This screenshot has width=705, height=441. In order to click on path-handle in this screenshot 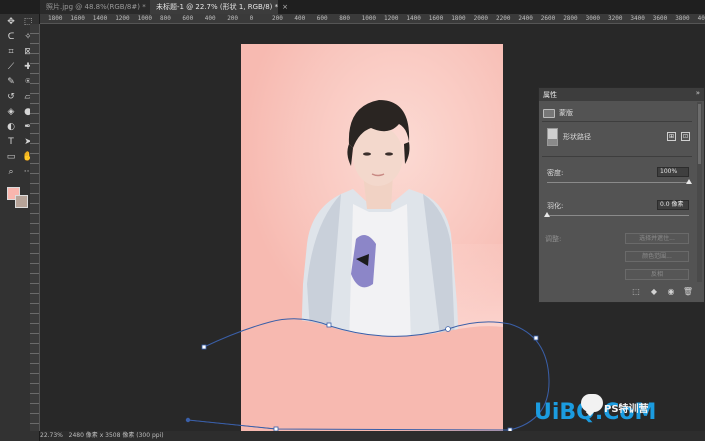, I will do `click(188, 420)`.